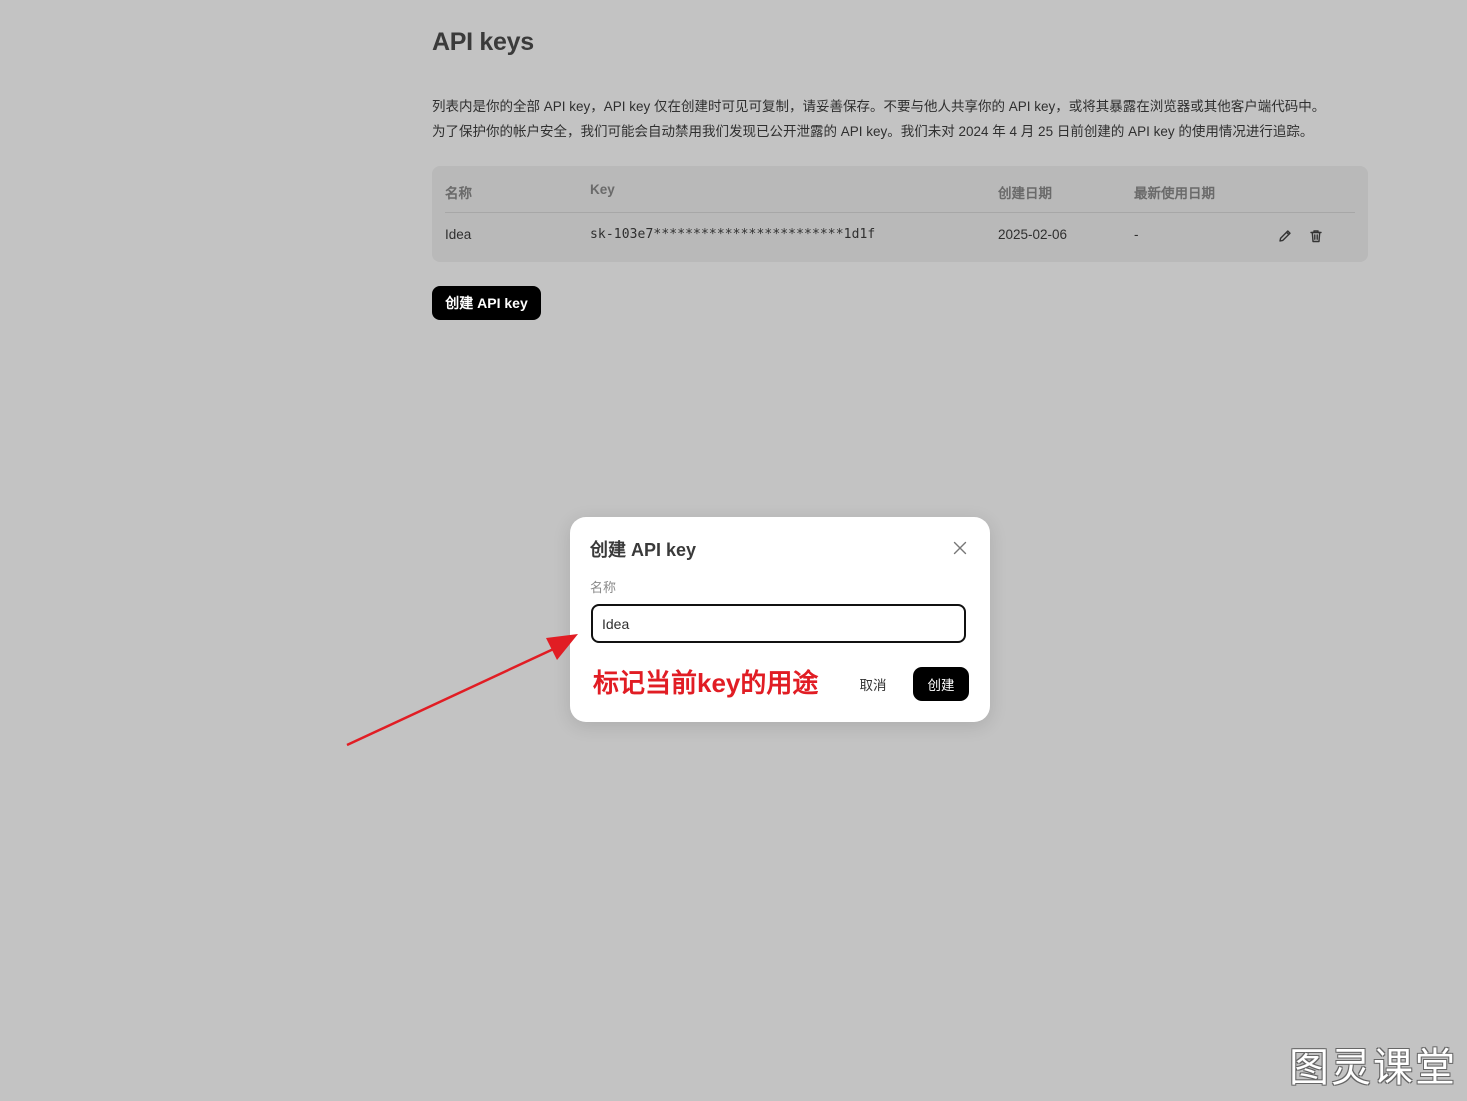 Image resolution: width=1467 pixels, height=1101 pixels. I want to click on create-api-key-dialog: 创建 API key 名称 标记当前key的用途 取消 创建, so click(780, 619).